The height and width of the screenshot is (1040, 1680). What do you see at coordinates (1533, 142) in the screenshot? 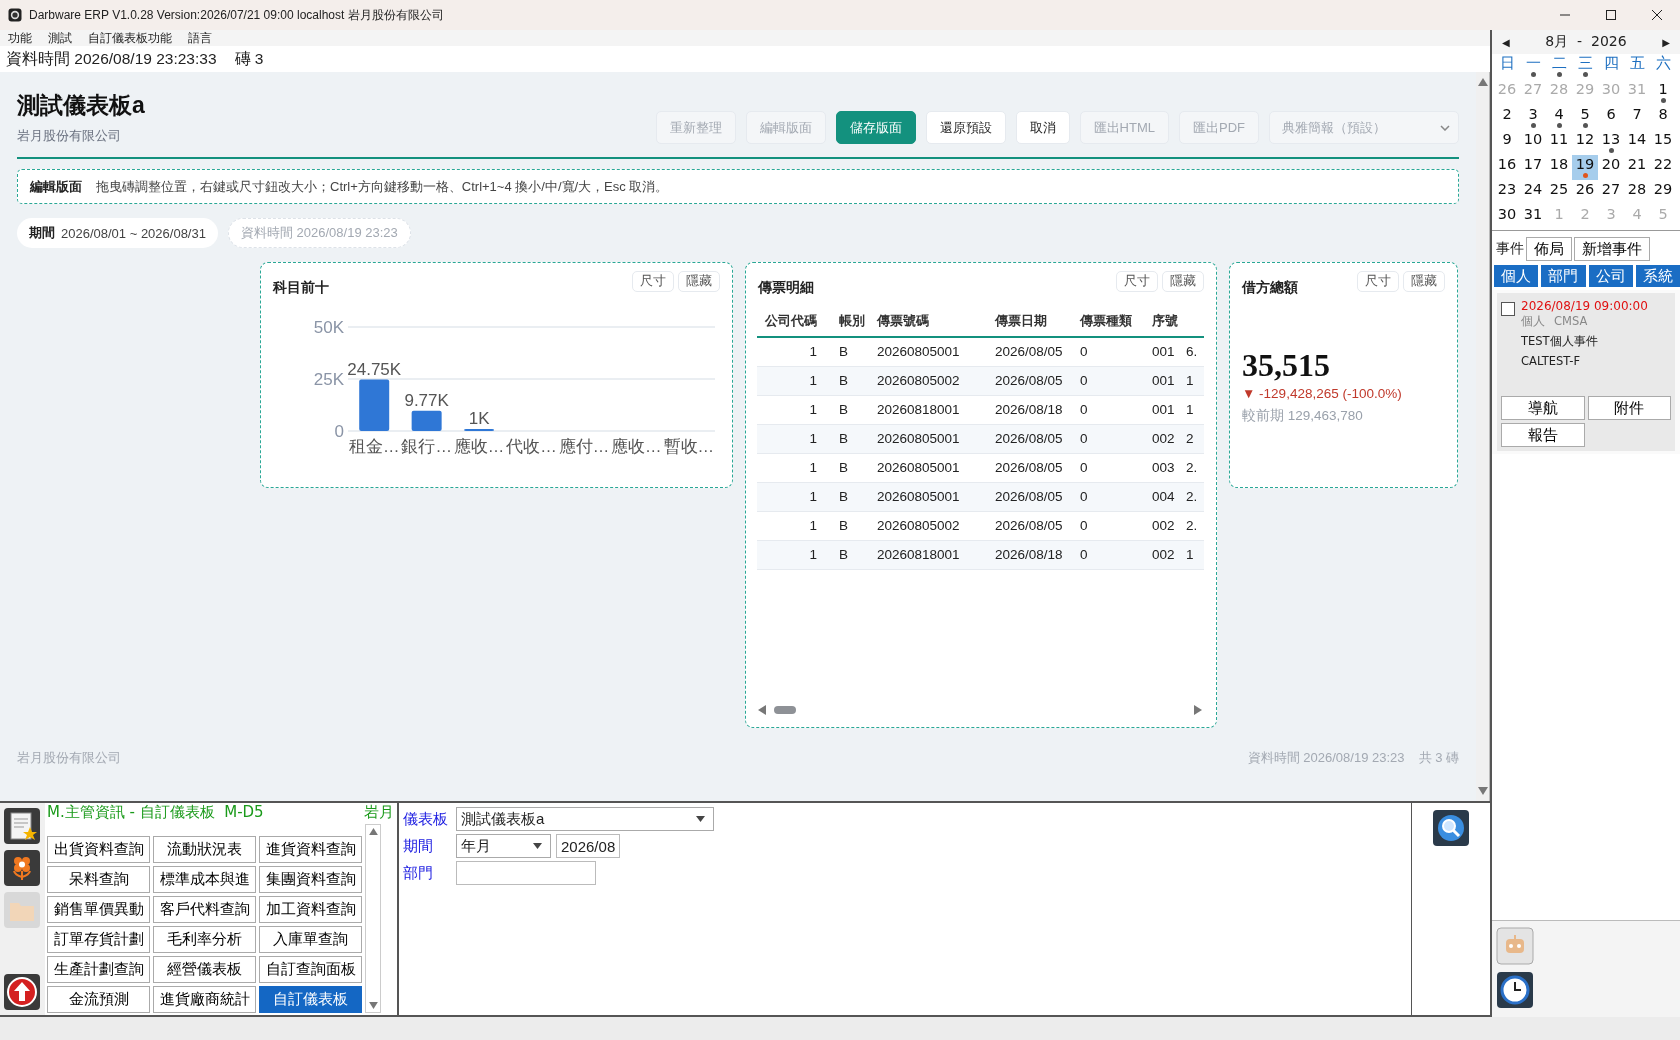
I see `calendar-day: 10` at bounding box center [1533, 142].